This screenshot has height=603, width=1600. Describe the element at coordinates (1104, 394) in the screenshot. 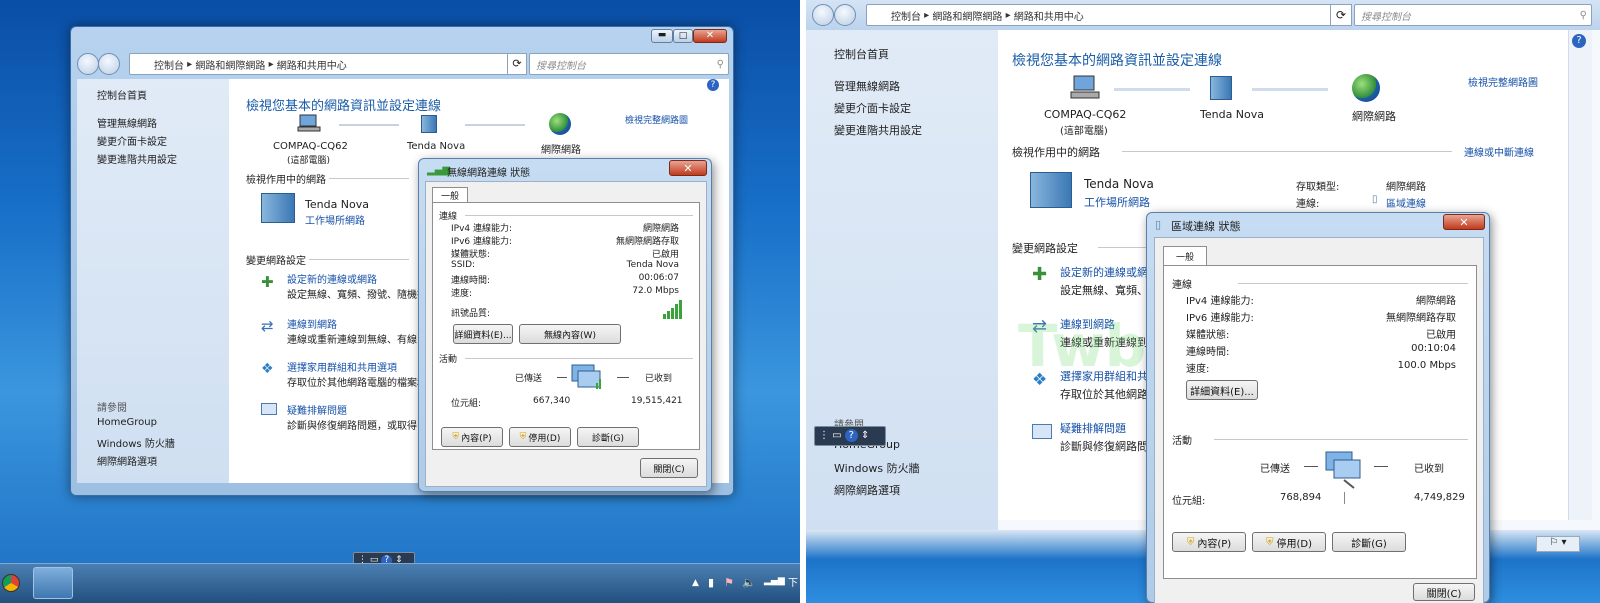

I see `task-homegroup-desc: 存取位於其他網路` at that location.